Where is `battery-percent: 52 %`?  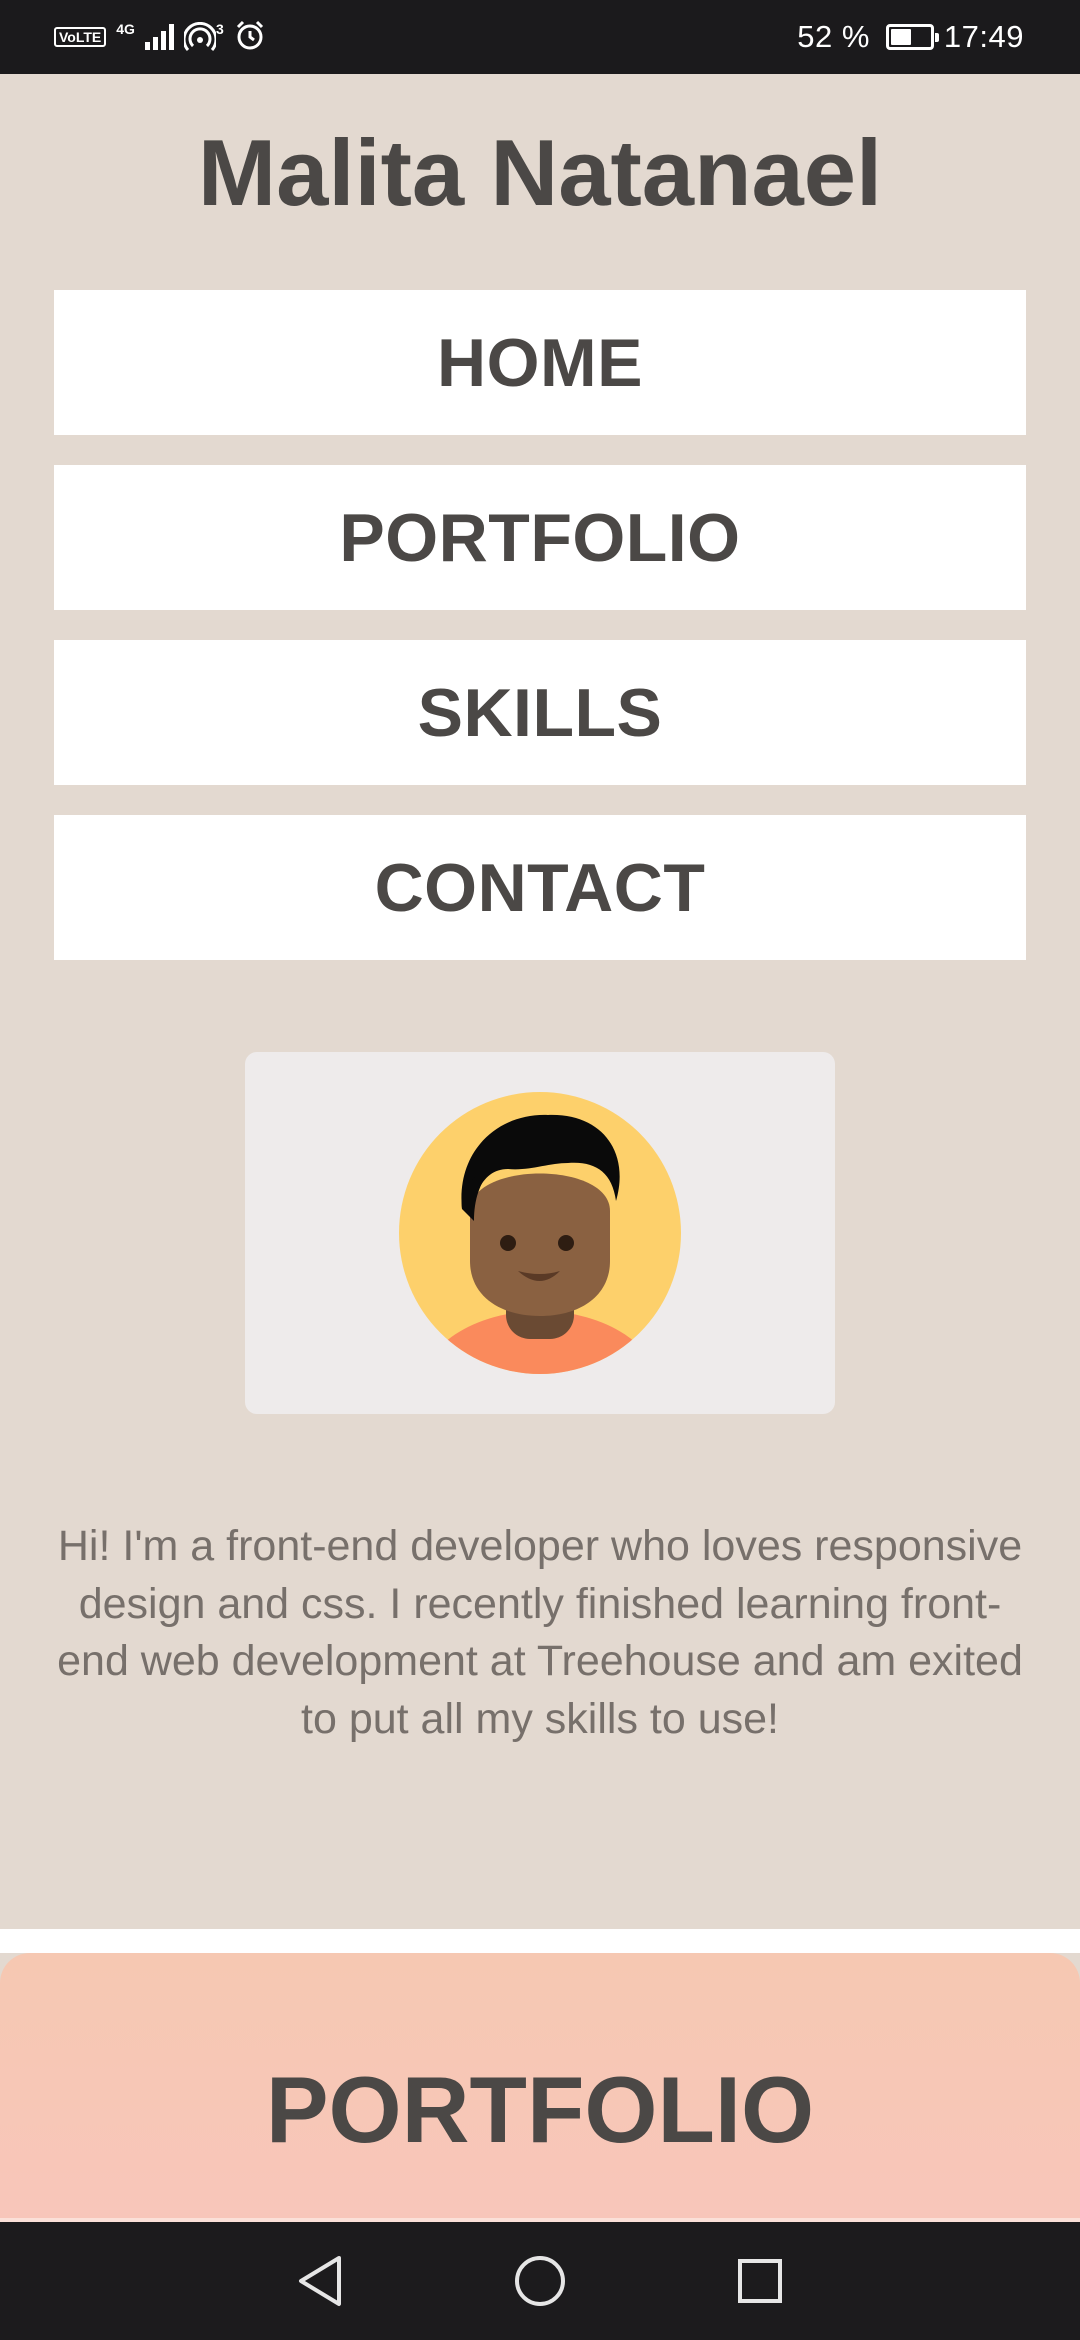
battery-percent: 52 % is located at coordinates (833, 36).